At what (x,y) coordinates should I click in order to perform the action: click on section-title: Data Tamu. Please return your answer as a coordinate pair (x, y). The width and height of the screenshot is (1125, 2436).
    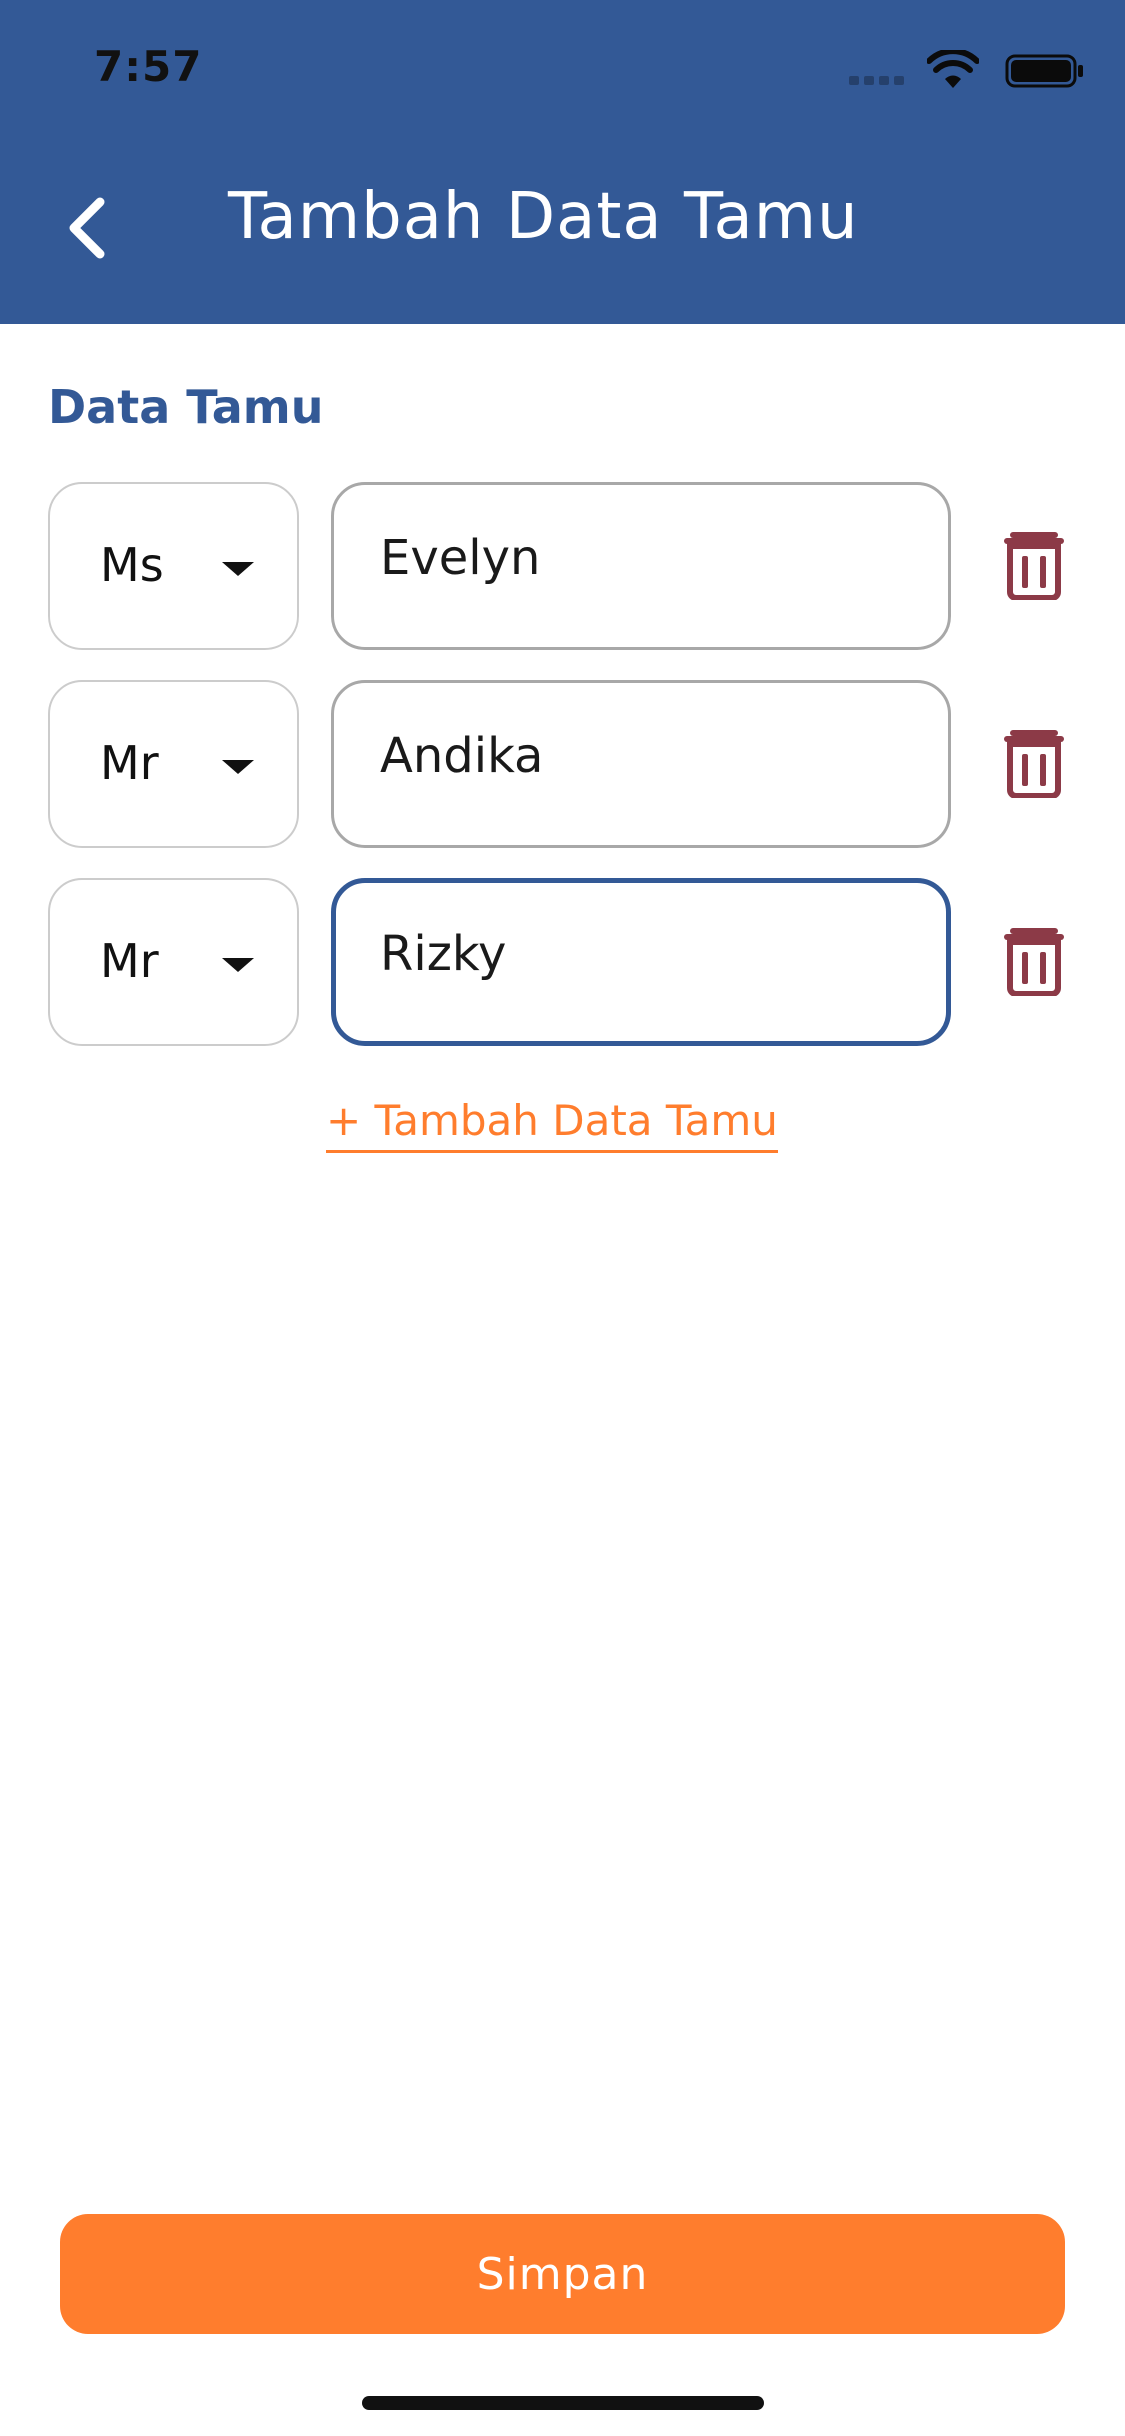
    Looking at the image, I should click on (186, 407).